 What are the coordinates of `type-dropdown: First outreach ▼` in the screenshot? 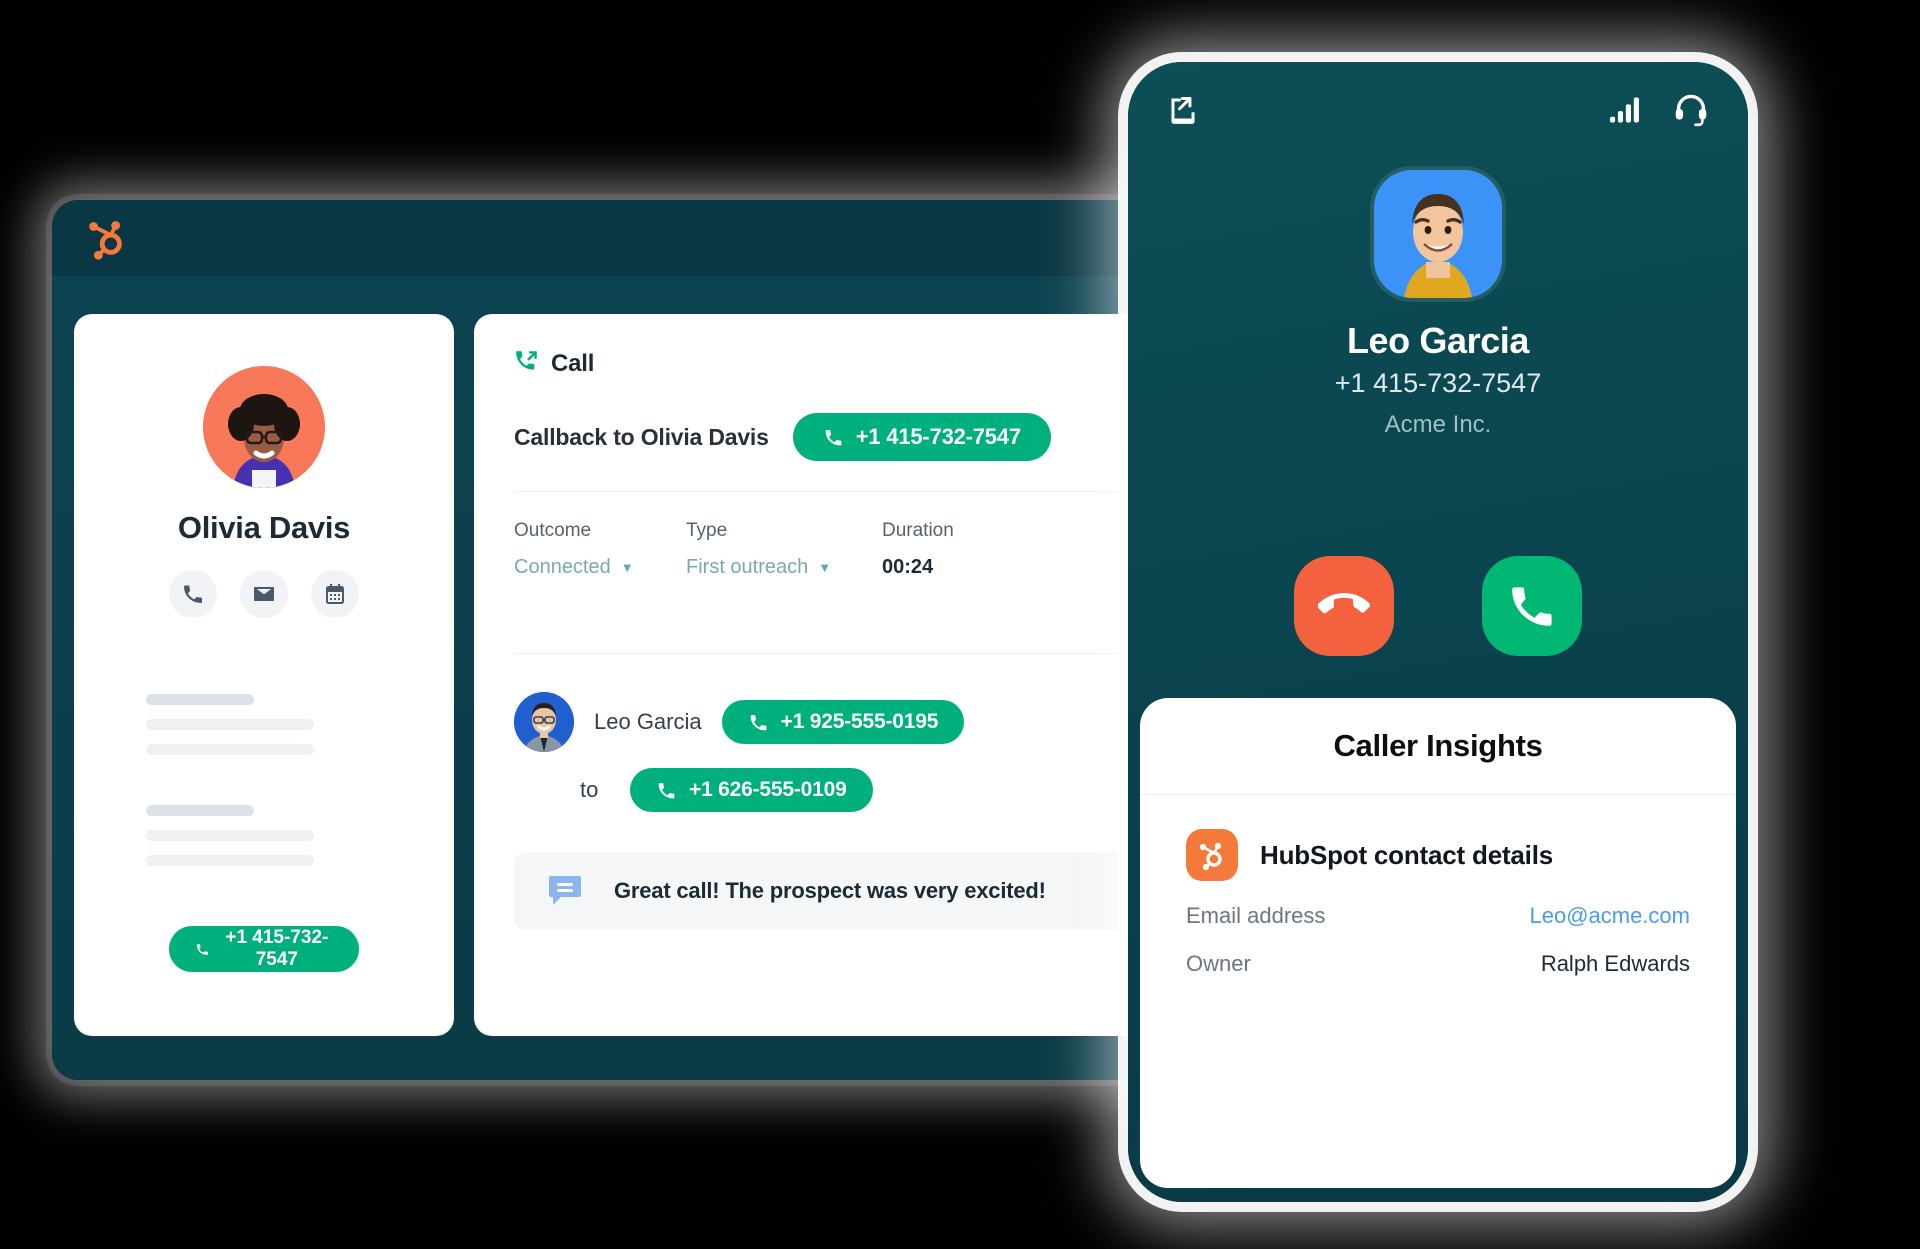 It's located at (784, 567).